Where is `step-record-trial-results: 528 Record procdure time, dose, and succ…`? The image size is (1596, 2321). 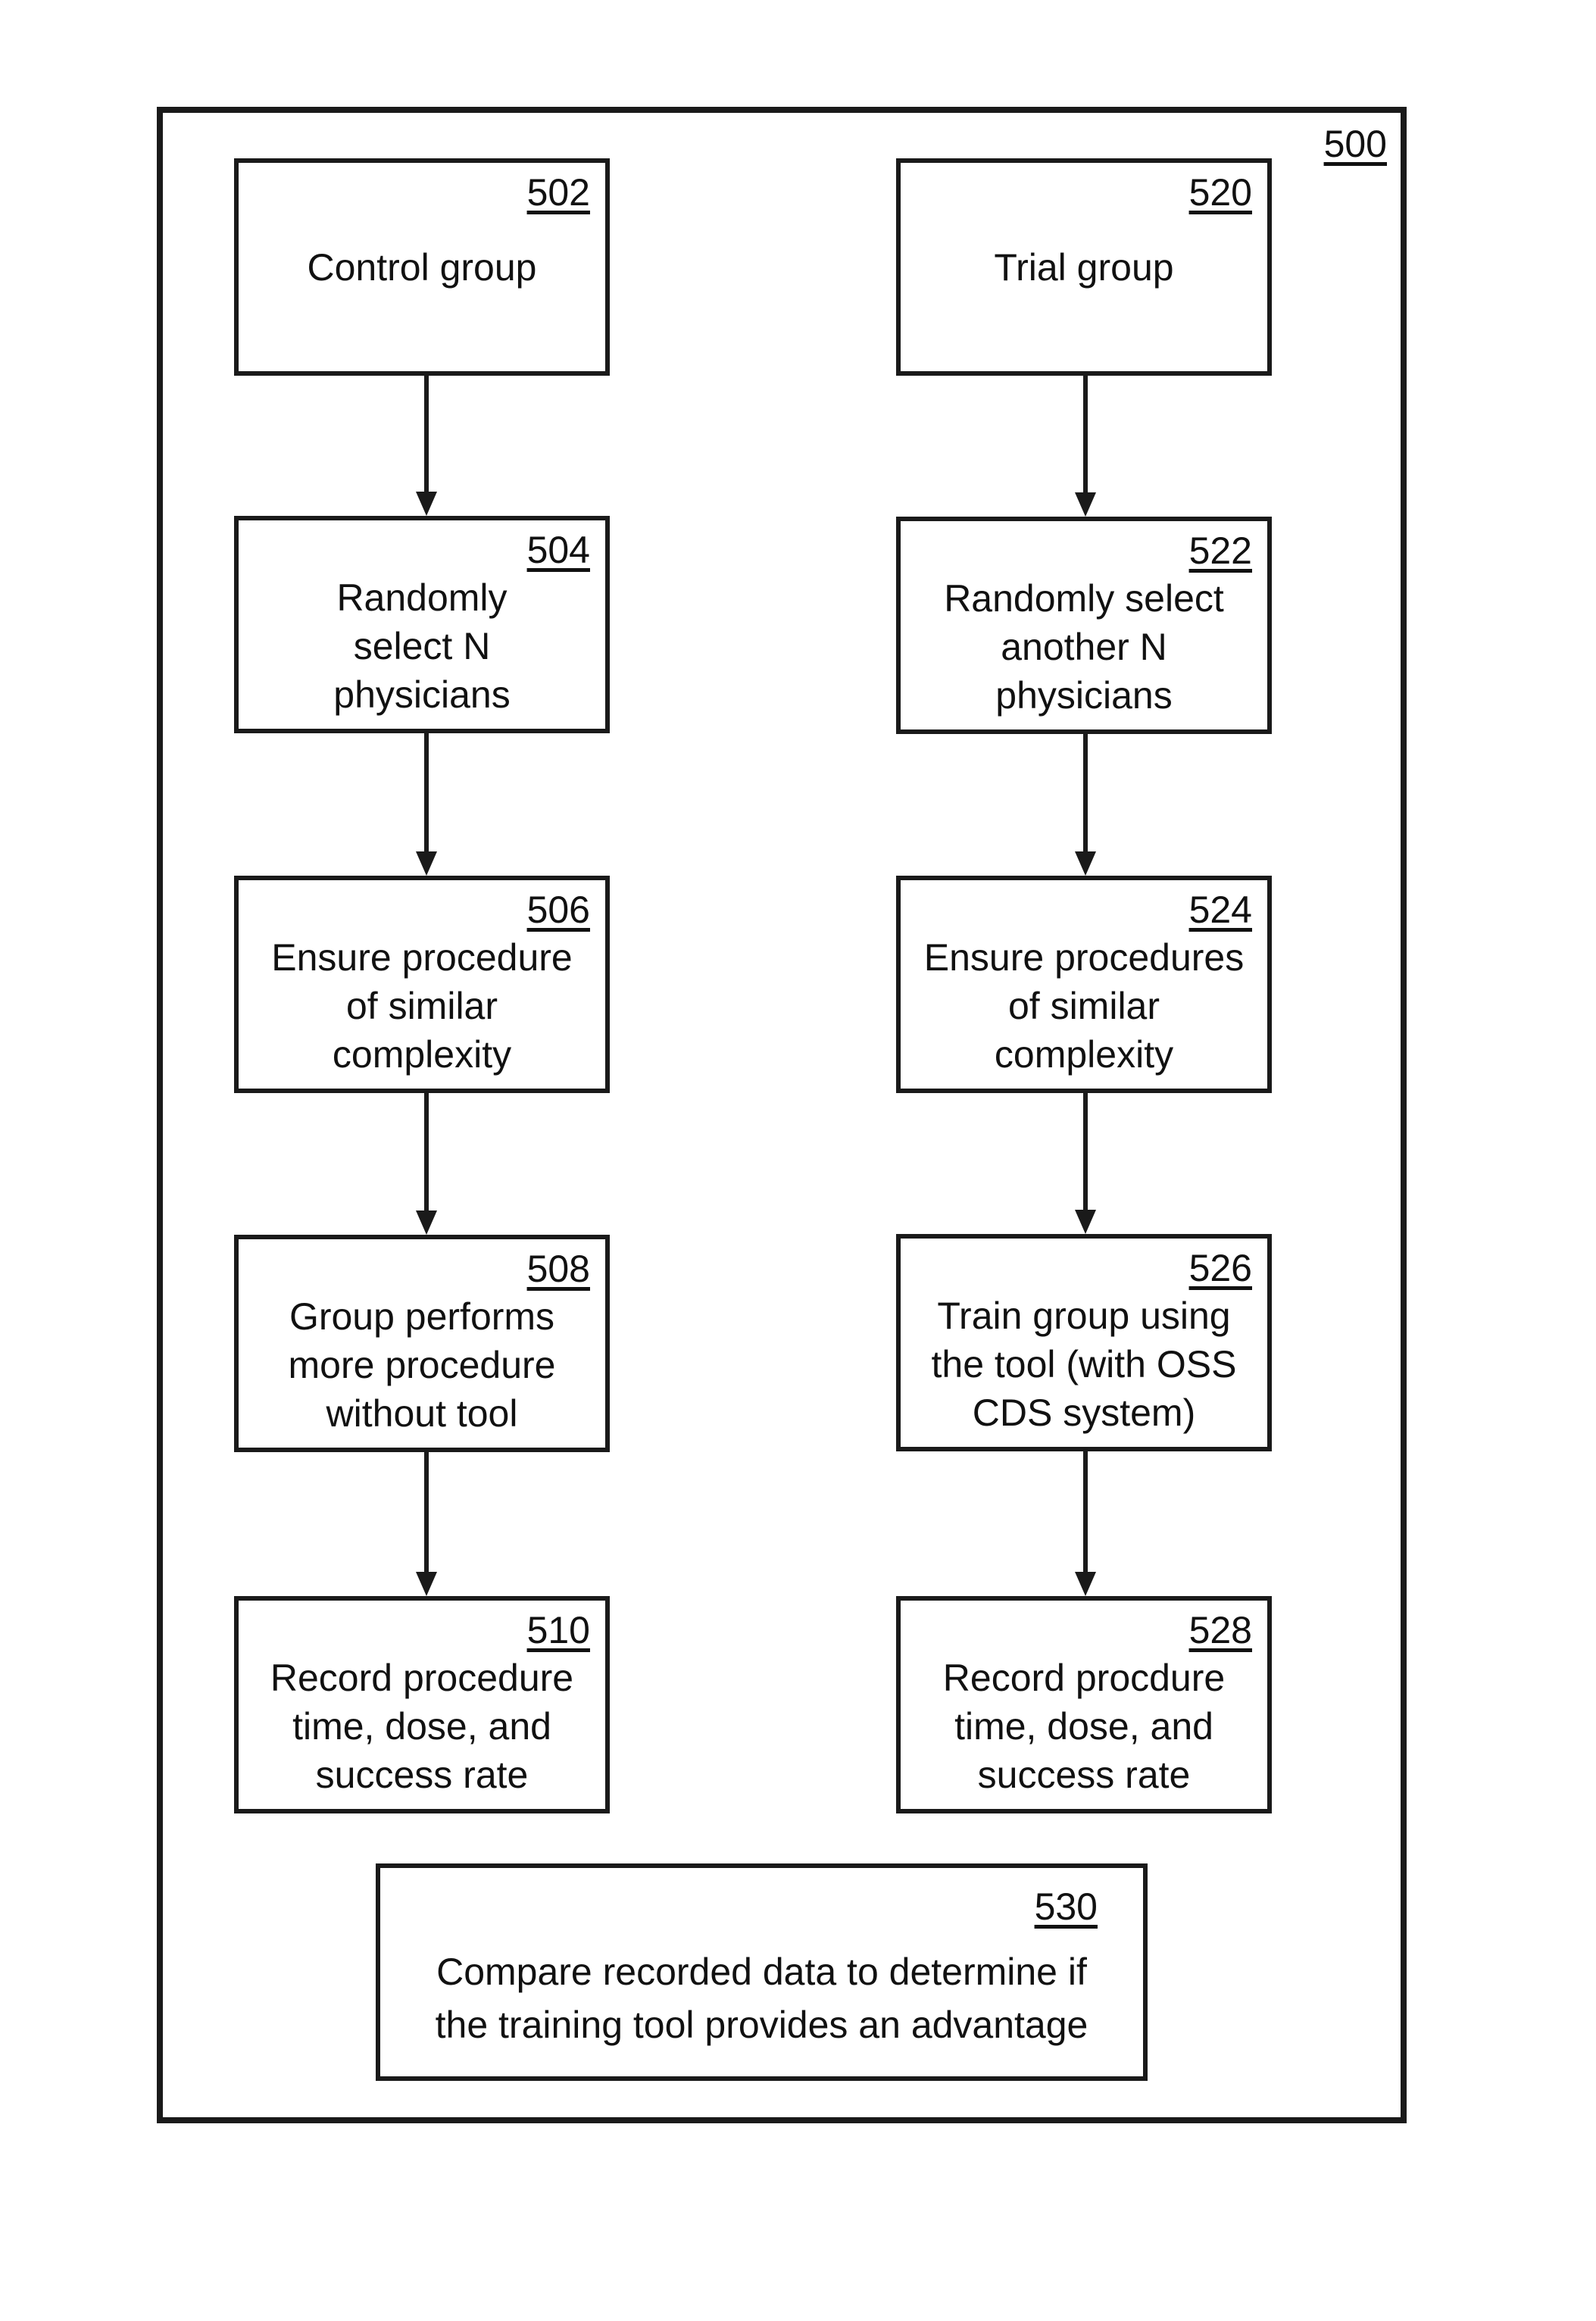
step-record-trial-results: 528 Record procdure time, dose, and succ… is located at coordinates (1084, 1704).